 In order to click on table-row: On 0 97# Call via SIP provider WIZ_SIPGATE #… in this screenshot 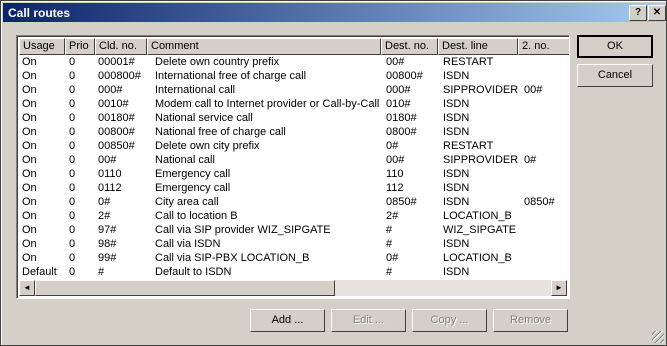, I will do `click(293, 230)`.